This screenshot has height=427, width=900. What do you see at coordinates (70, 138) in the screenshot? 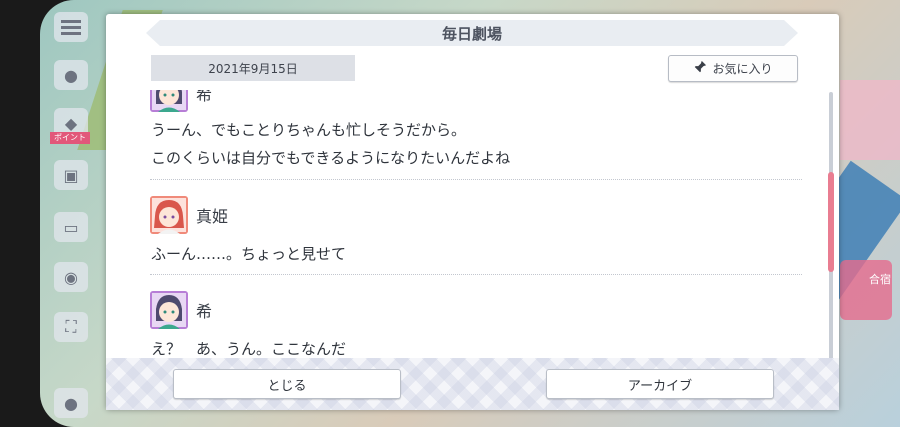
I see `points-badge: ポイント` at bounding box center [70, 138].